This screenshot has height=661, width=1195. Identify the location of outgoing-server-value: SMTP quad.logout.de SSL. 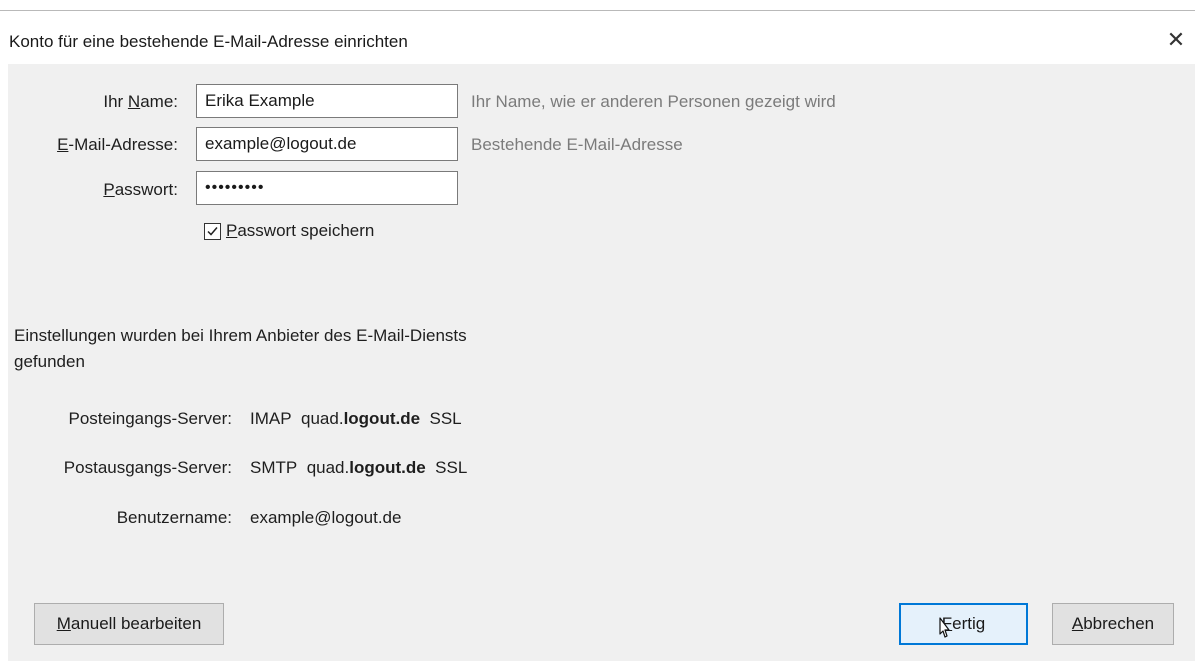
(358, 468).